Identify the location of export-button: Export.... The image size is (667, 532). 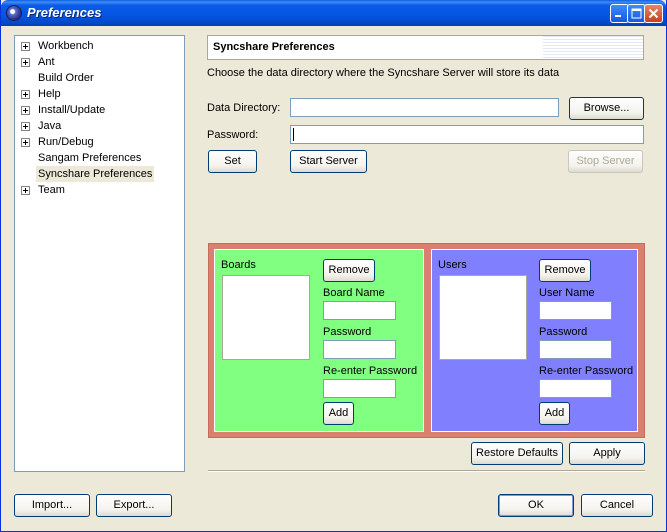
(134, 505).